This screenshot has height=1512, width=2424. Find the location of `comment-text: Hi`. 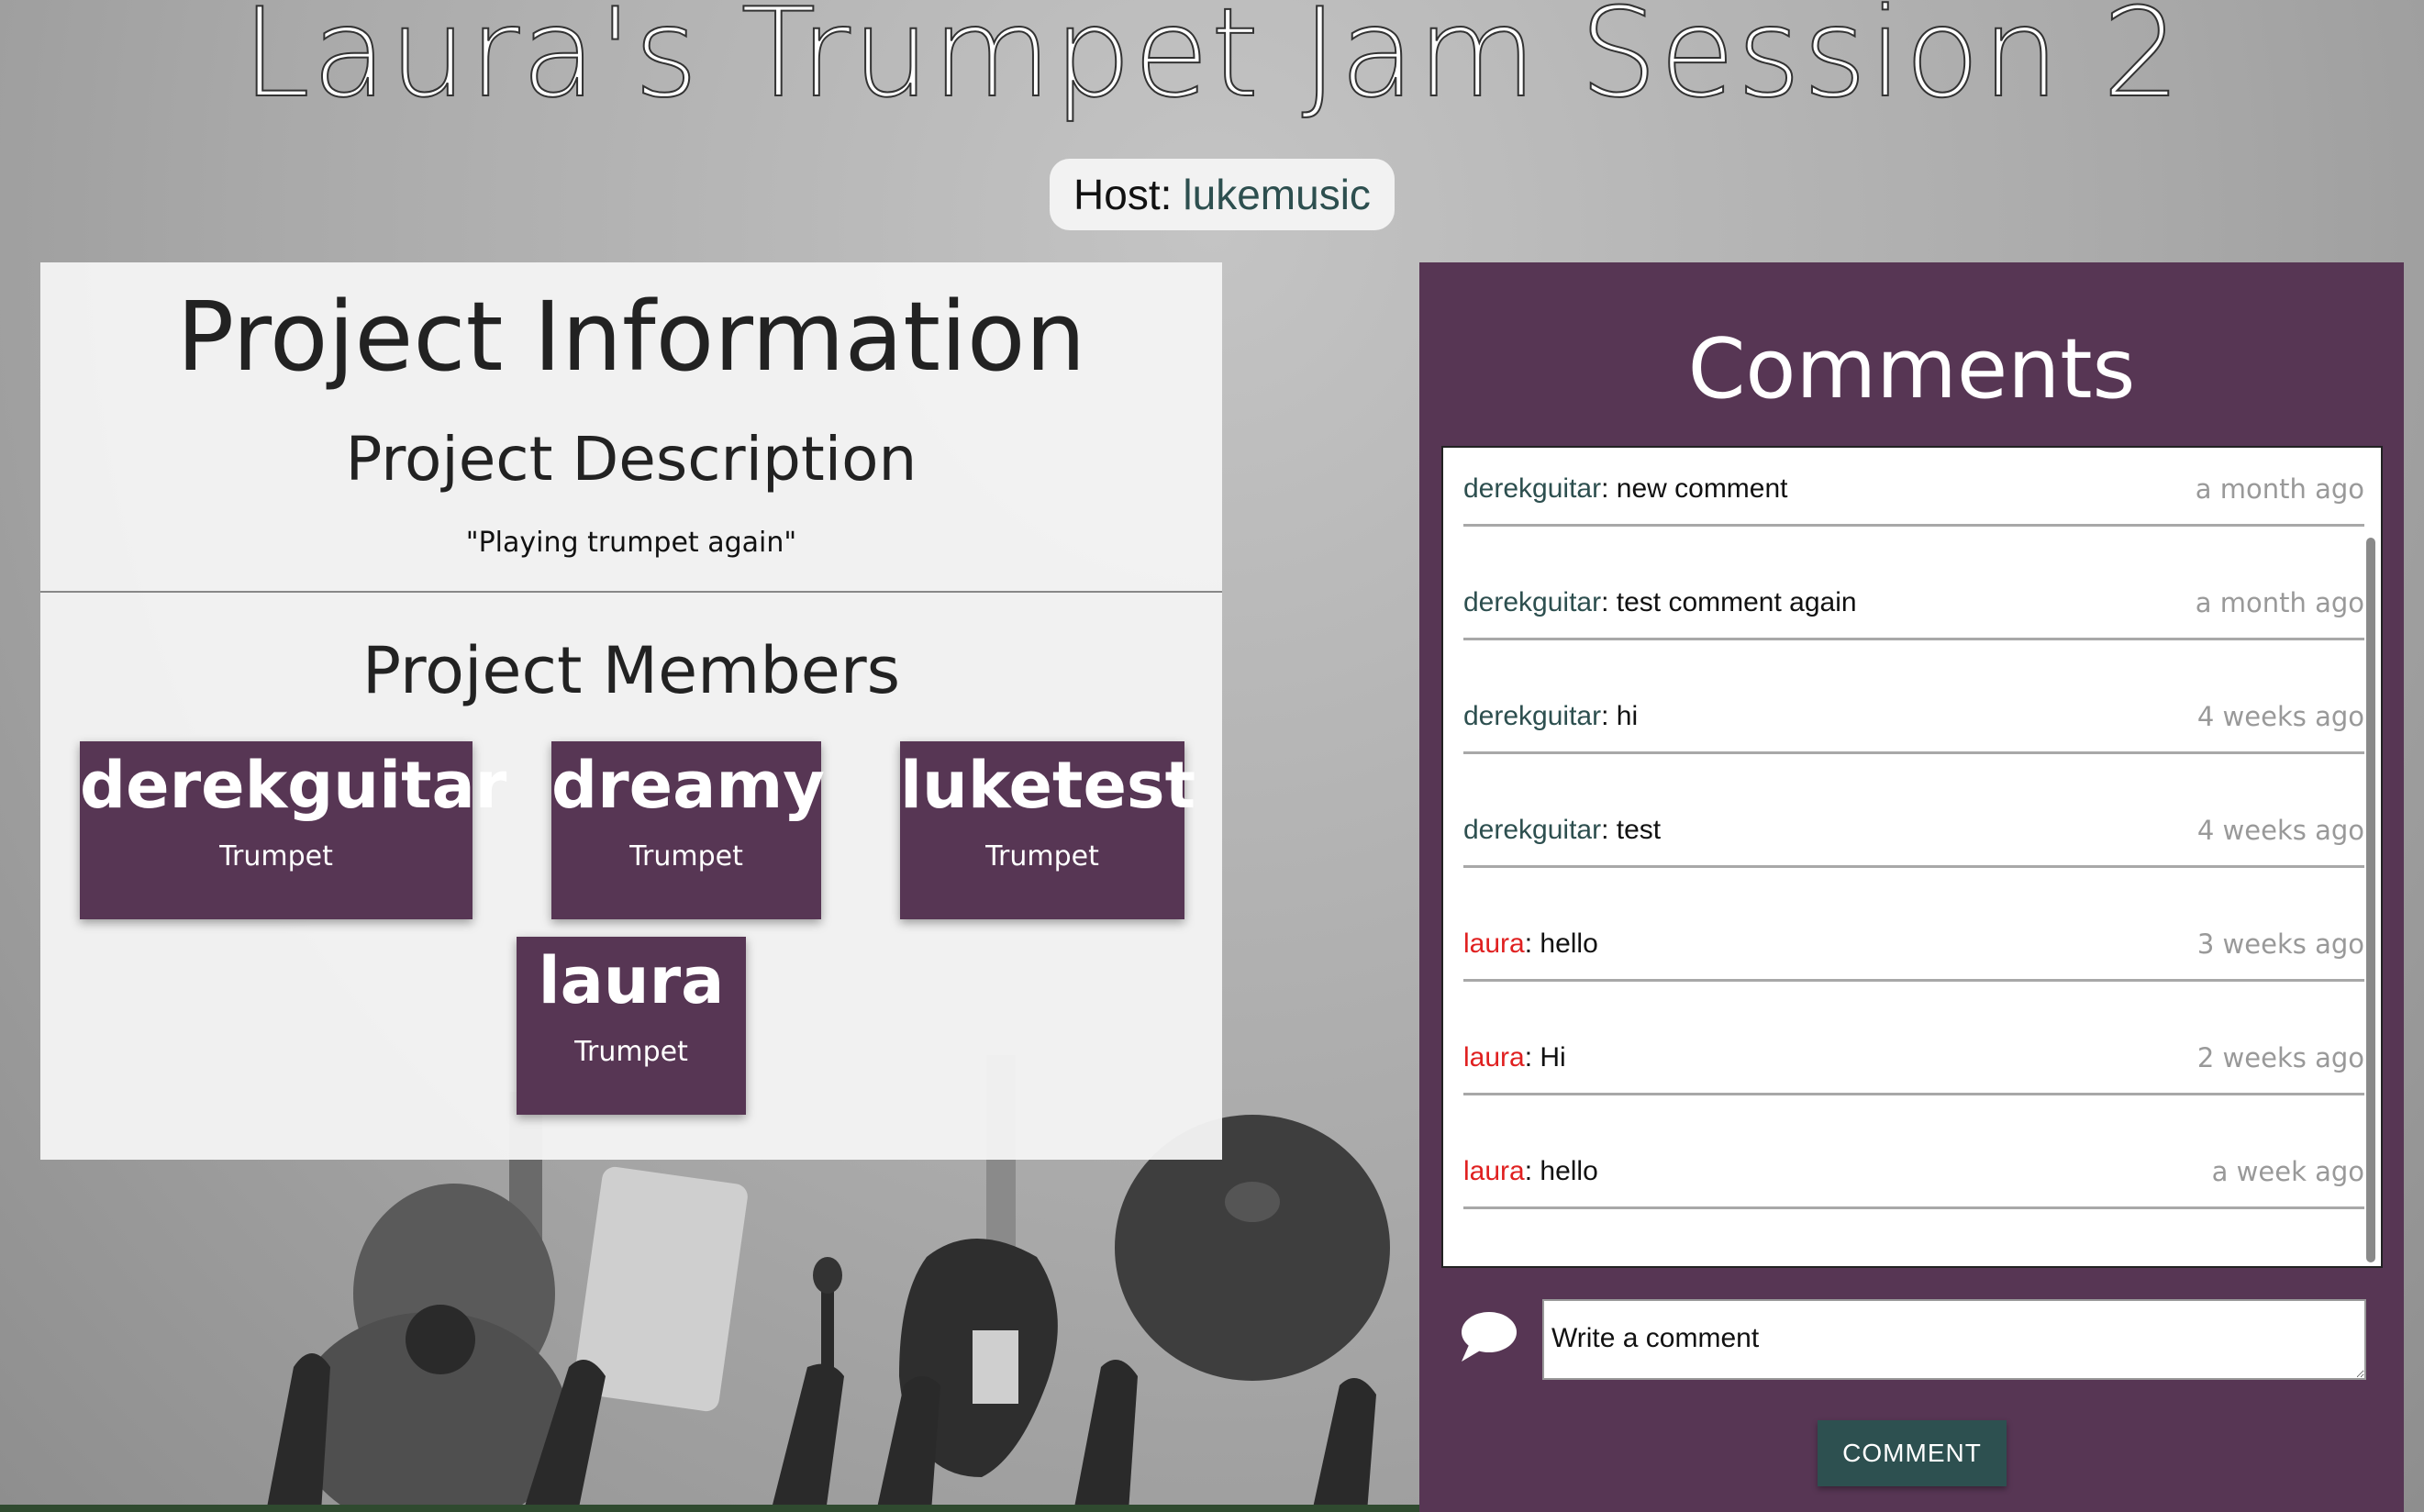

comment-text: Hi is located at coordinates (1553, 1058).